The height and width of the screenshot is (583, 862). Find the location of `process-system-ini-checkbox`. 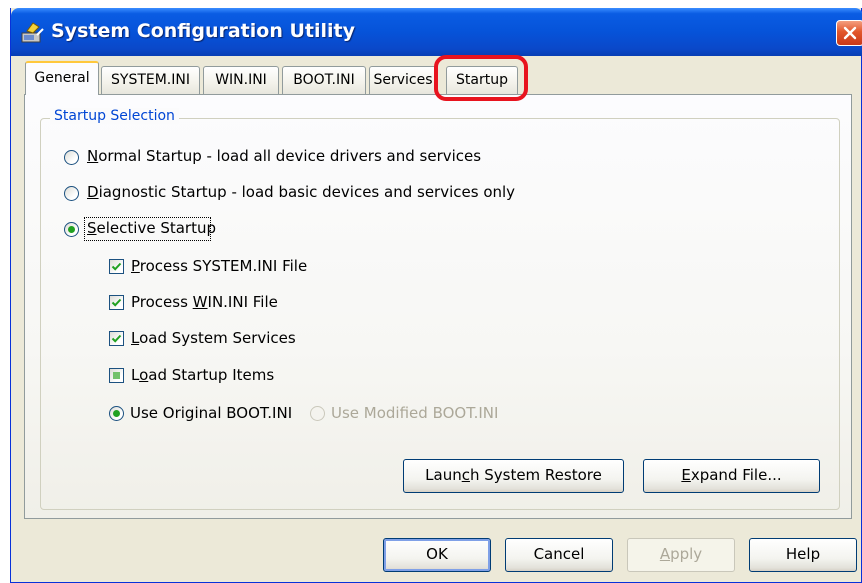

process-system-ini-checkbox is located at coordinates (116, 266).